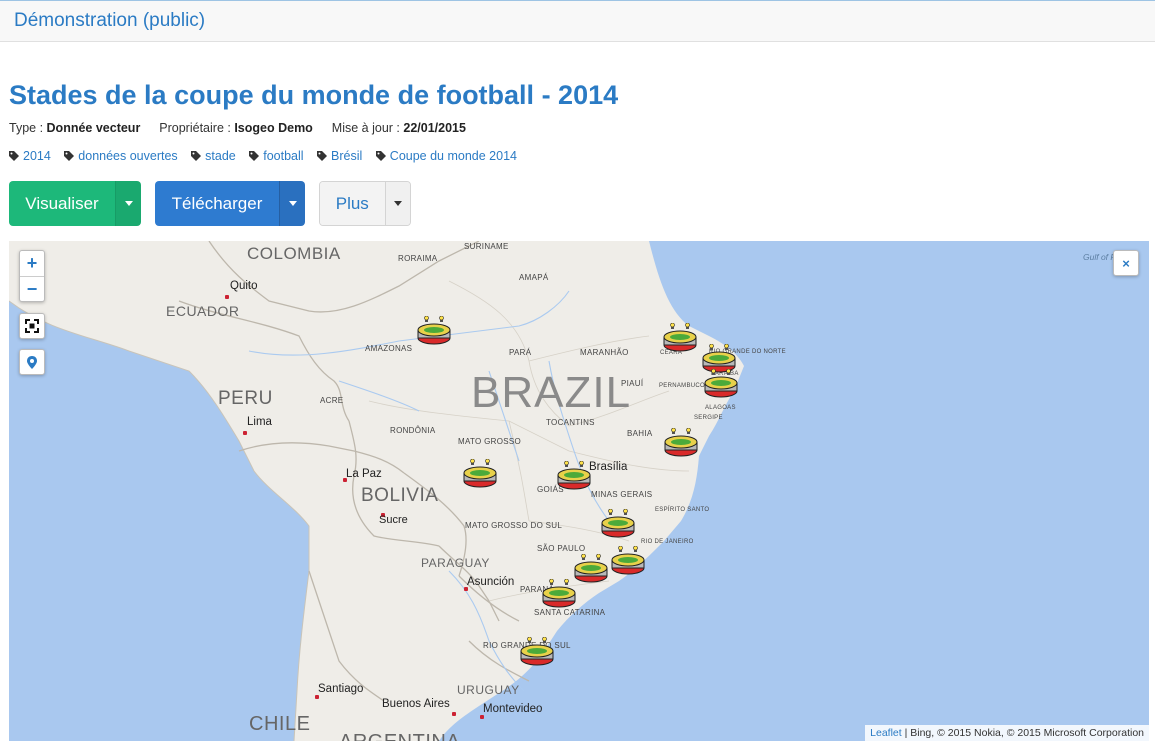 This screenshot has width=1155, height=751. Describe the element at coordinates (491, 582) in the screenshot. I see `city-label: Asunción` at that location.